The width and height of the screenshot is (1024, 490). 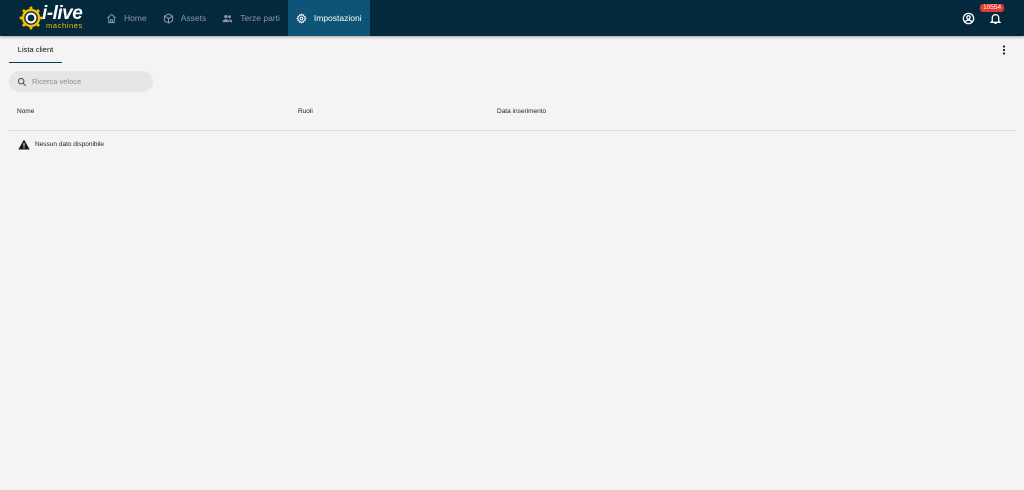 I want to click on nav-item-assets: Assets, so click(x=185, y=18).